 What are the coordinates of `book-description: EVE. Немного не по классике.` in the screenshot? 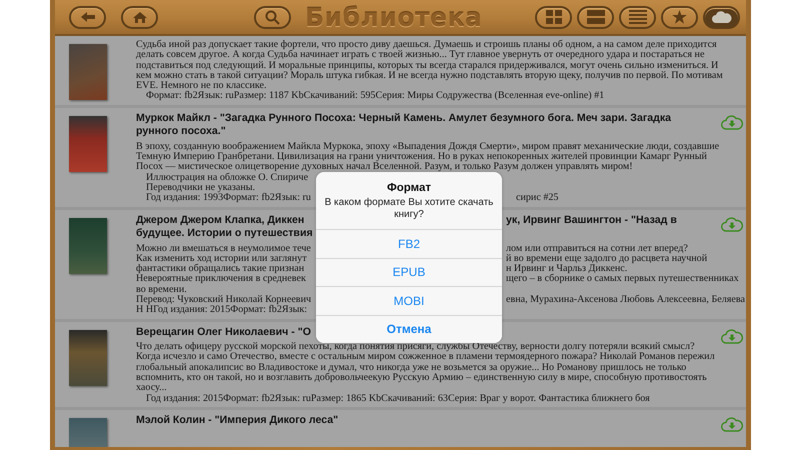 It's located at (201, 86).